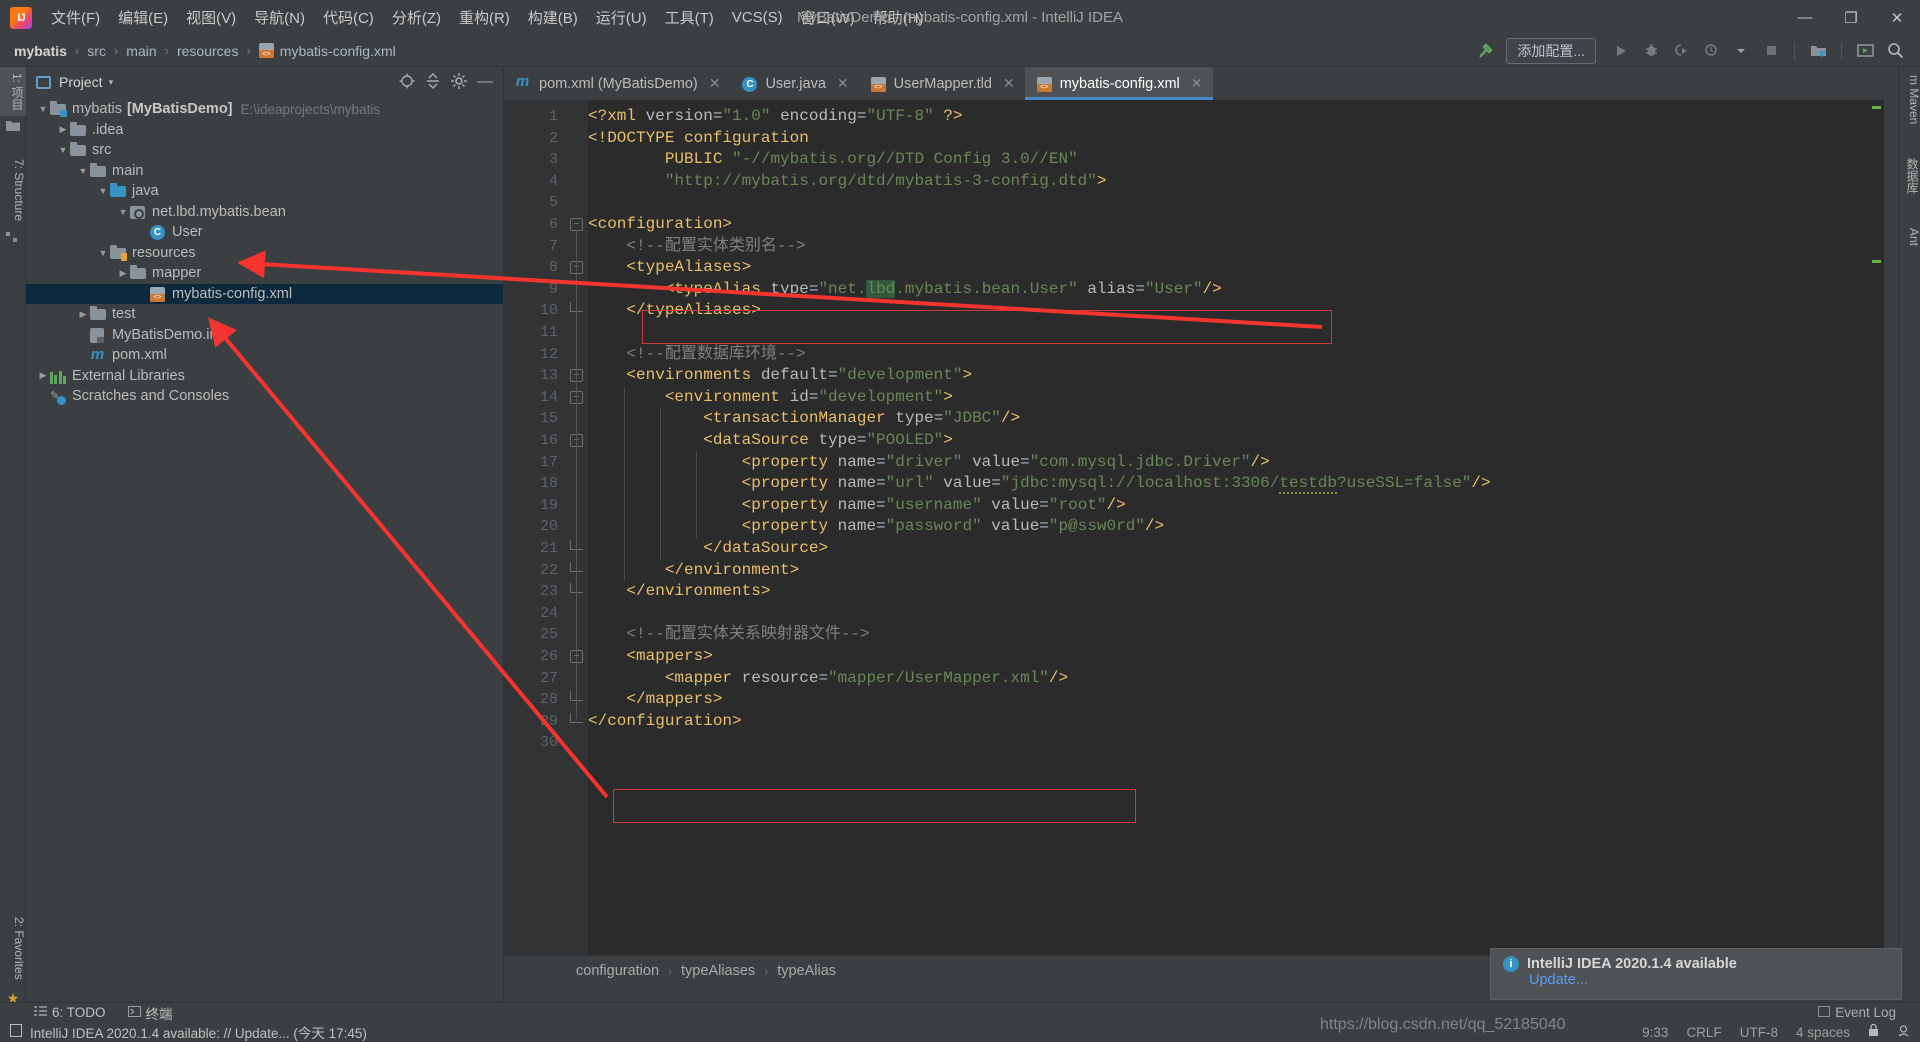 The height and width of the screenshot is (1042, 1920). I want to click on debug-icon, so click(1651, 51).